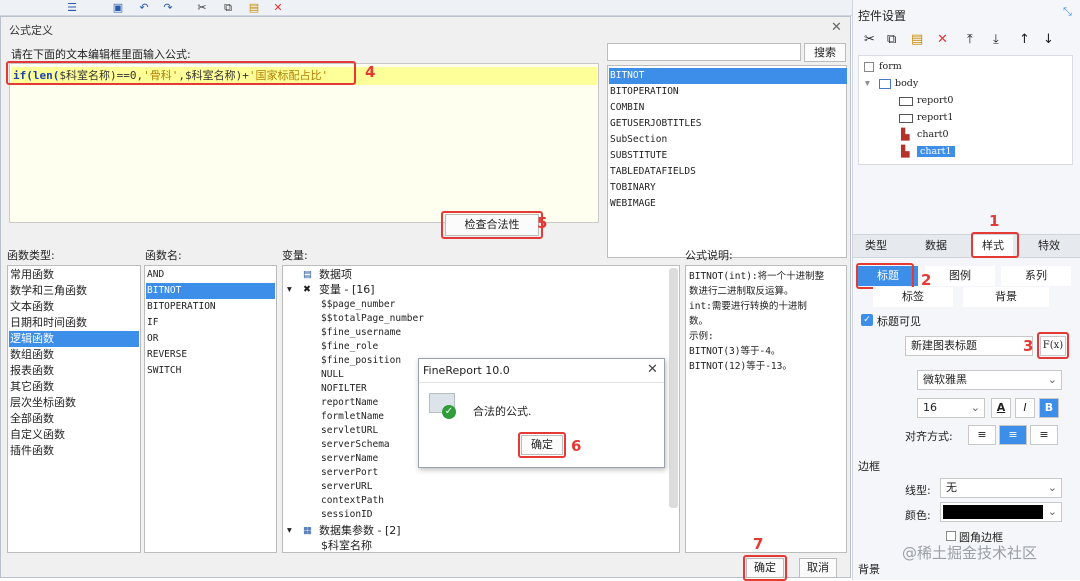 Image resolution: width=1080 pixels, height=581 pixels. What do you see at coordinates (352, 501) in the screenshot?
I see `variable-item: contextPath` at bounding box center [352, 501].